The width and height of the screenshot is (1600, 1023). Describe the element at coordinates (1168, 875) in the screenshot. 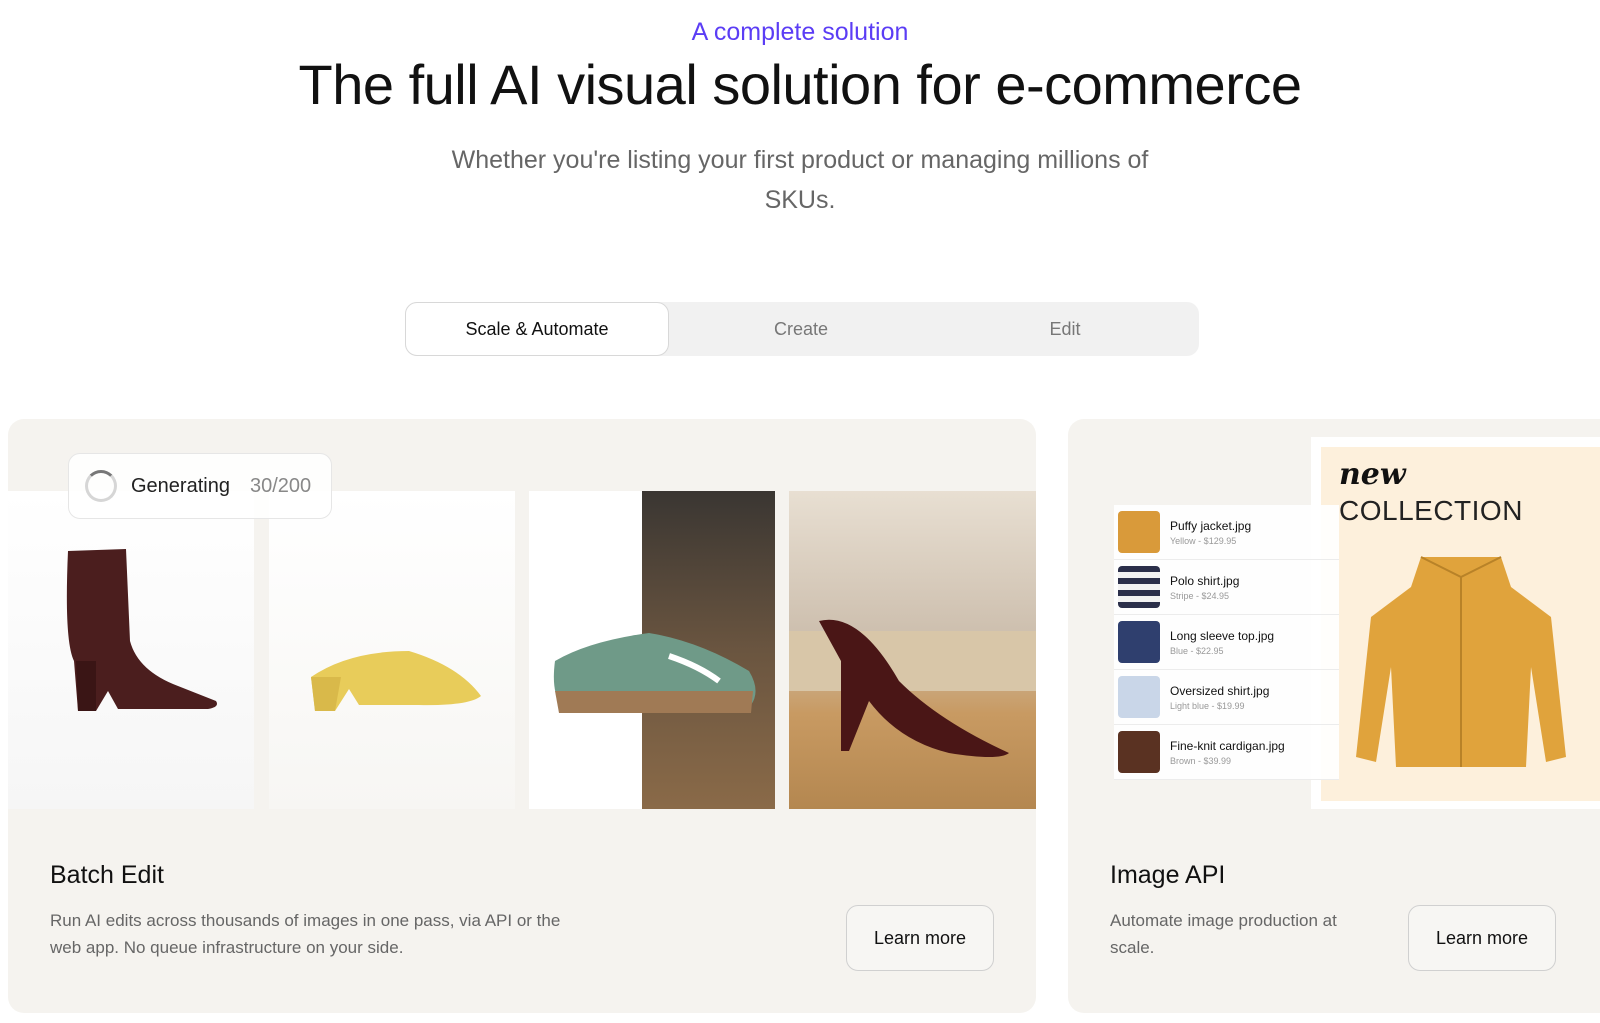

I see `image-api-title: Image API` at that location.